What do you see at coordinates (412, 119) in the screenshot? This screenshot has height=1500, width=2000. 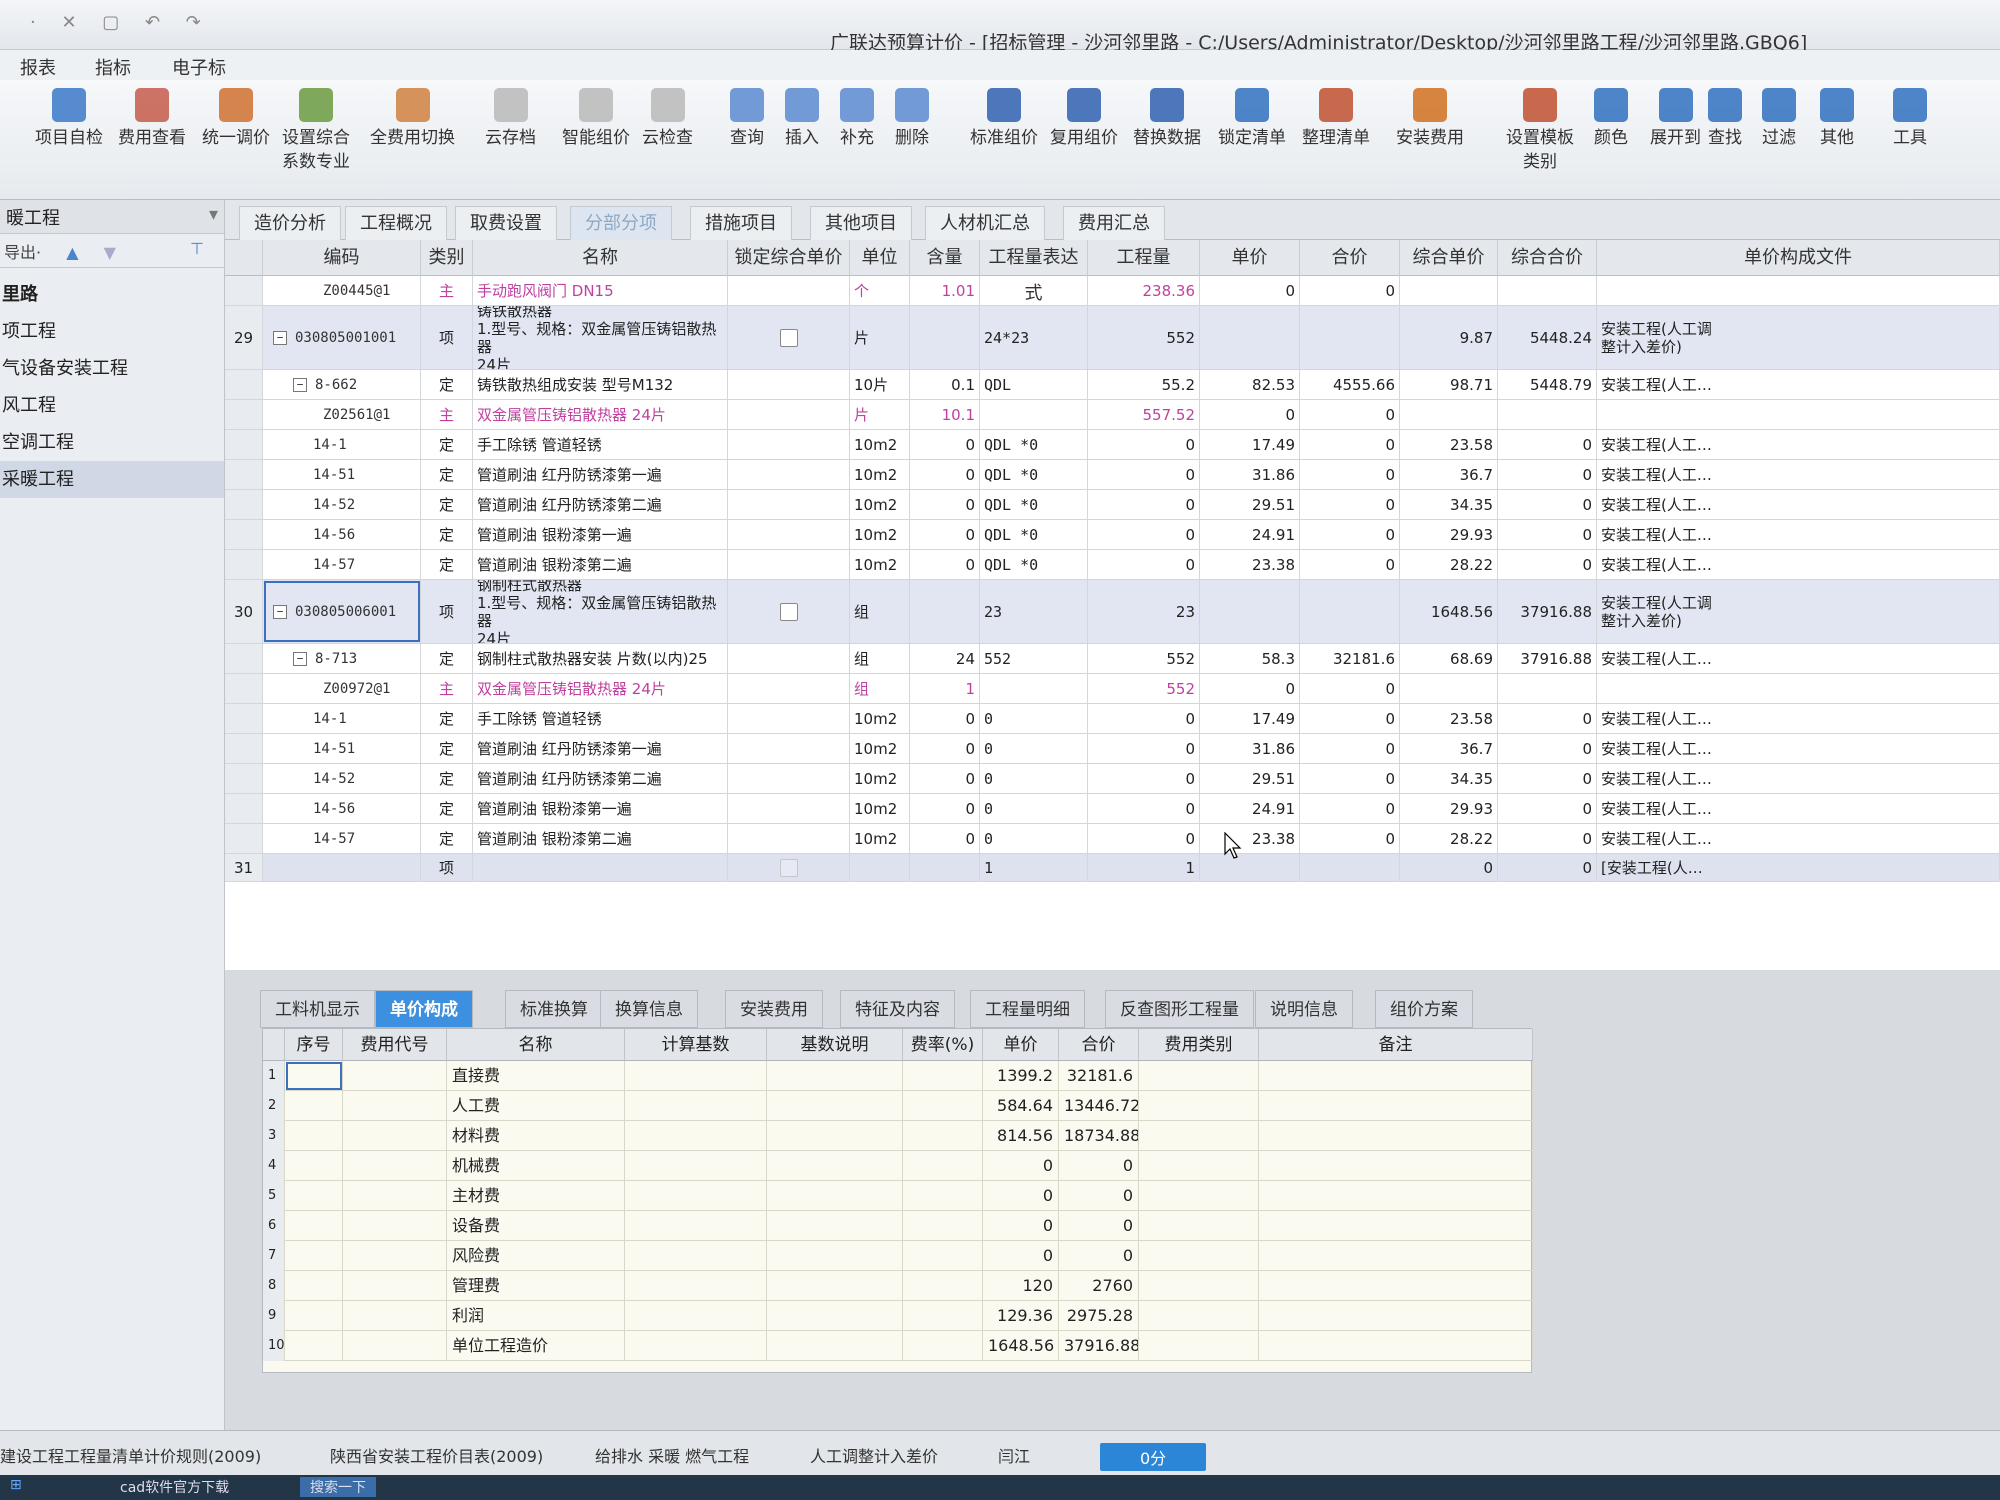 I see `ribbon-button-4: 全费用切换` at bounding box center [412, 119].